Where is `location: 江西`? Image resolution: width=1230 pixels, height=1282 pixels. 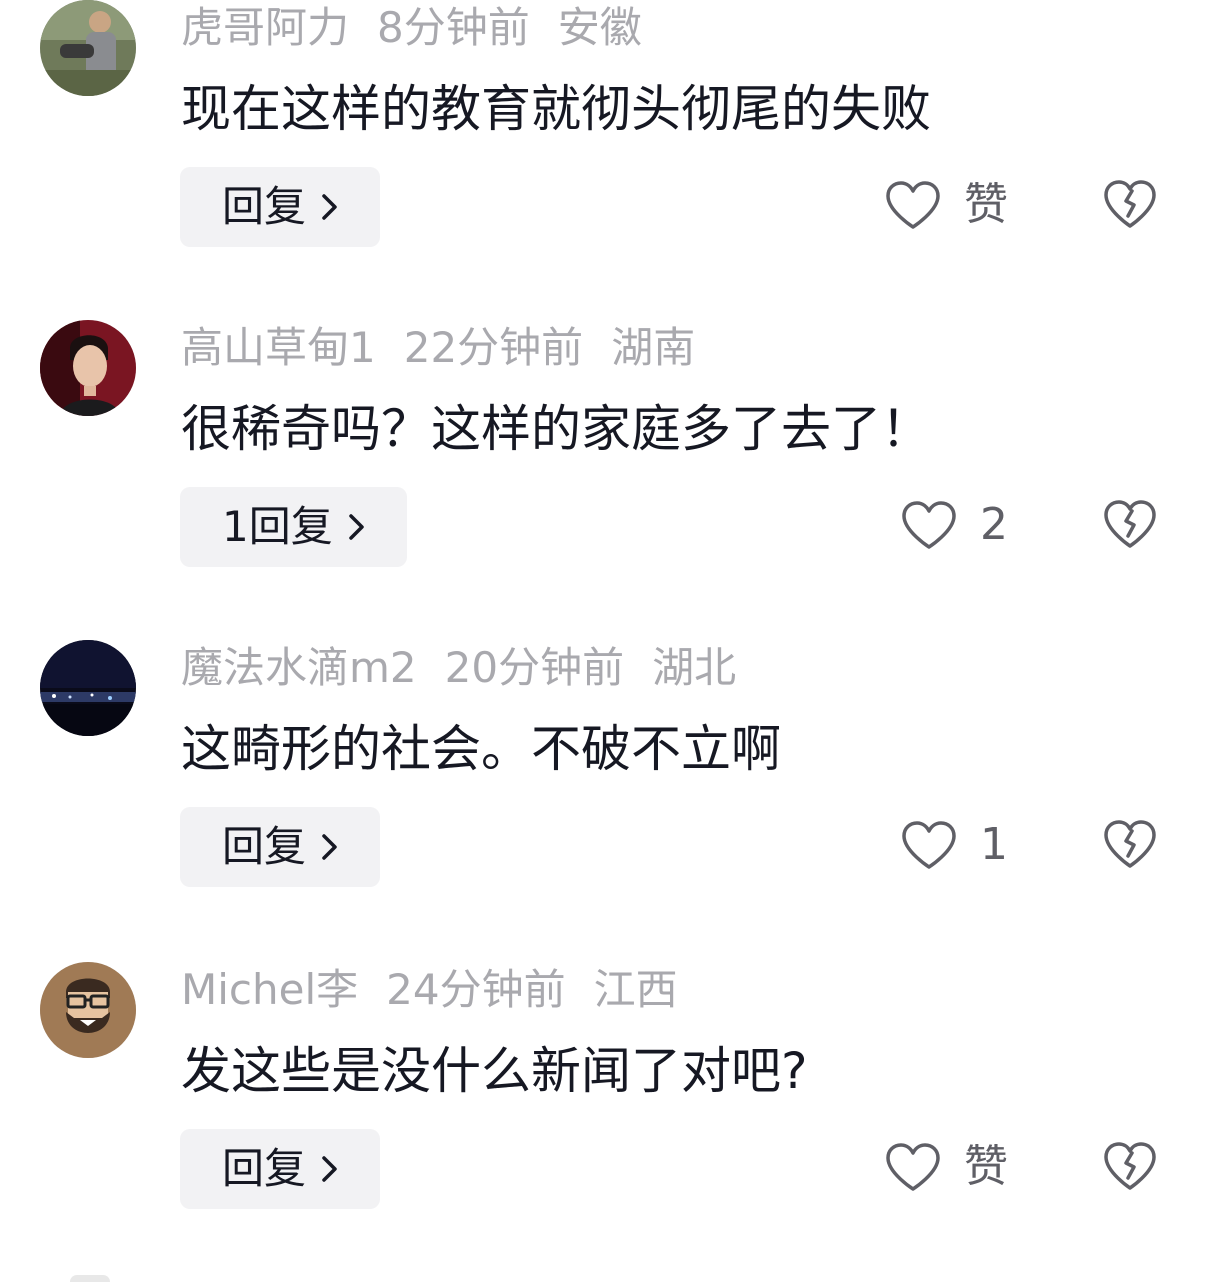
location: 江西 is located at coordinates (635, 989).